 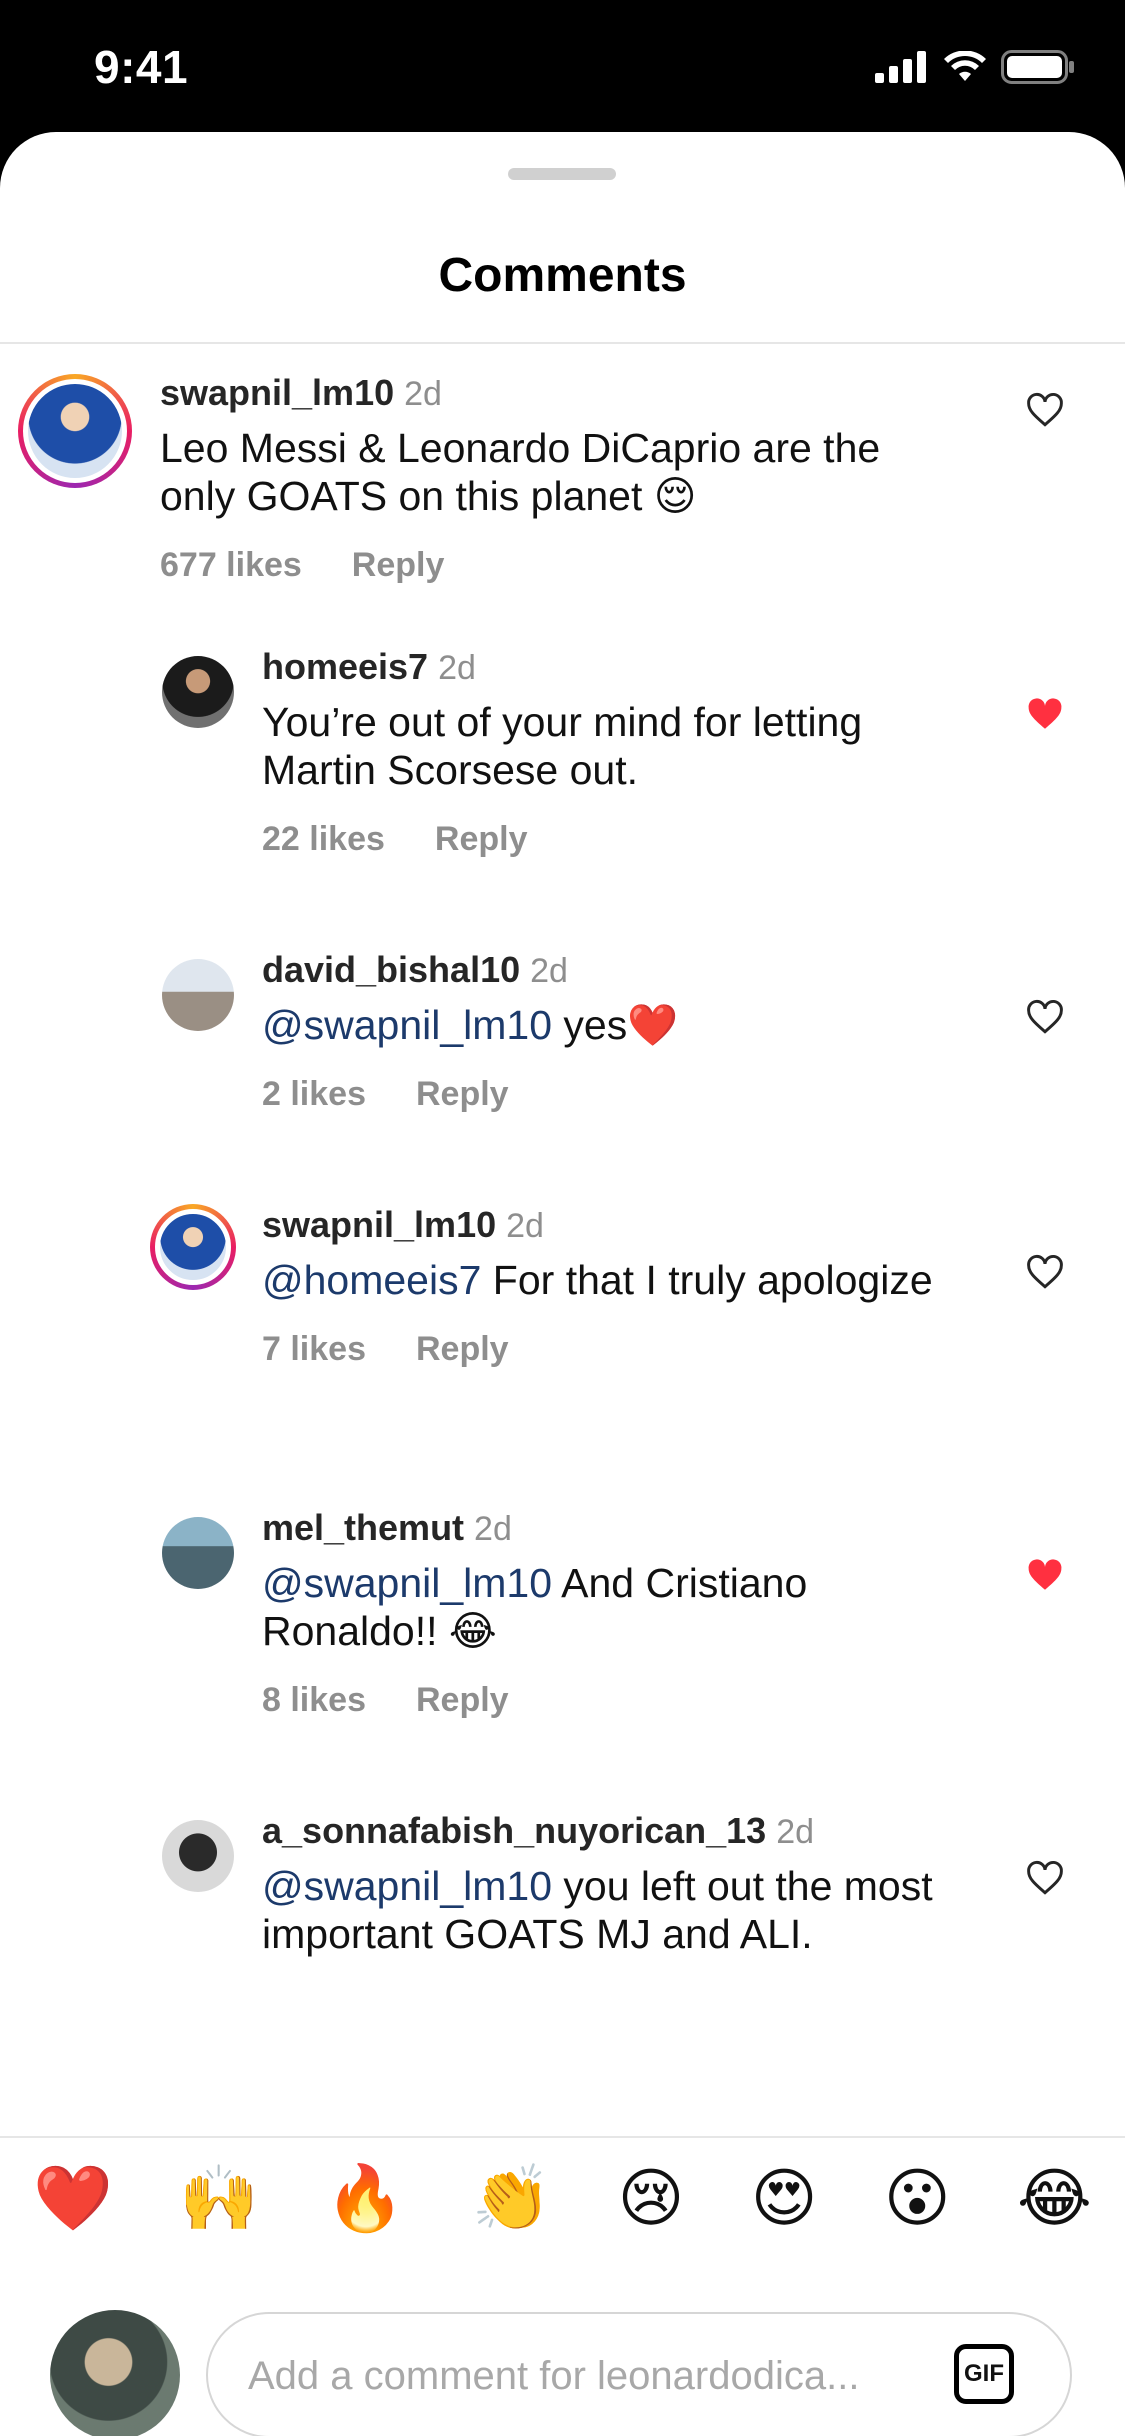 I want to click on comment-input: Add a comment for leonardodica... GIF, so click(x=639, y=2374).